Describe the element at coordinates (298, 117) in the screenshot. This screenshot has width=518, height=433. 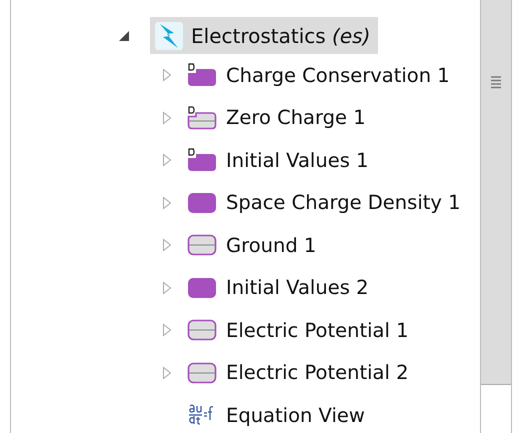
I see `tree-item: Zero Charge 1` at that location.